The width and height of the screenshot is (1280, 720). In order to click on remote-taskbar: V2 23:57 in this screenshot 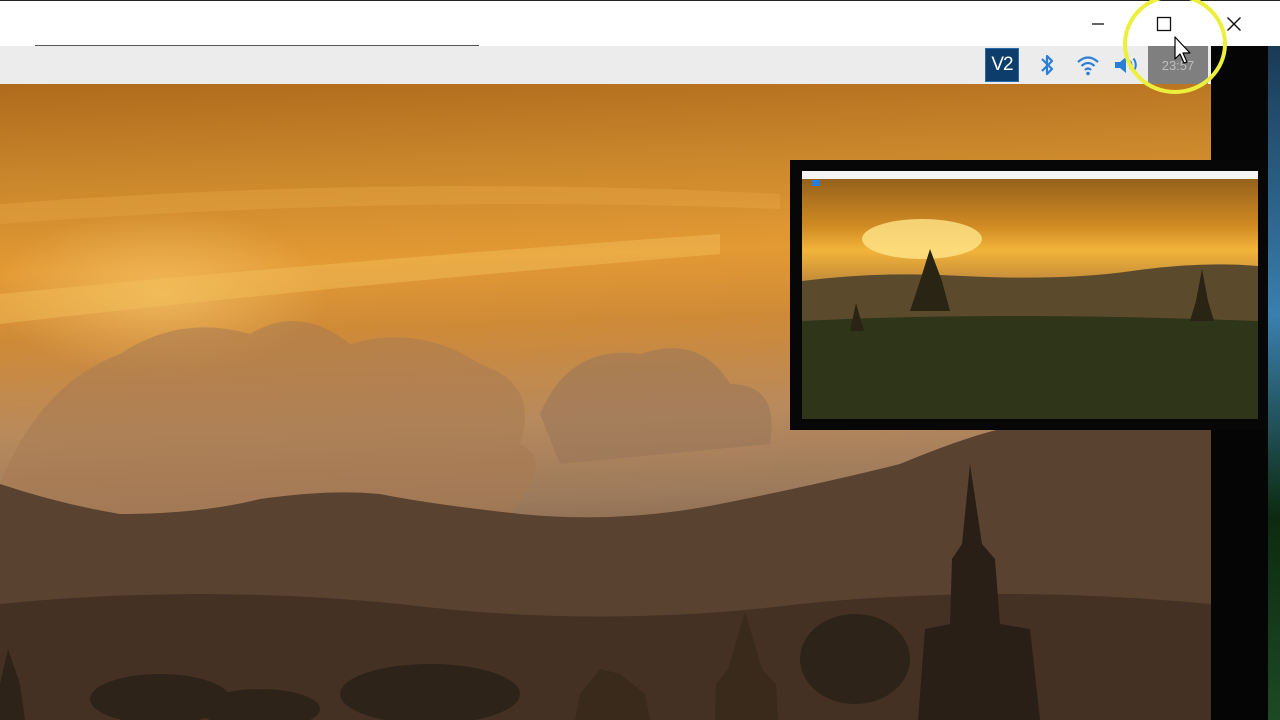, I will do `click(605, 65)`.